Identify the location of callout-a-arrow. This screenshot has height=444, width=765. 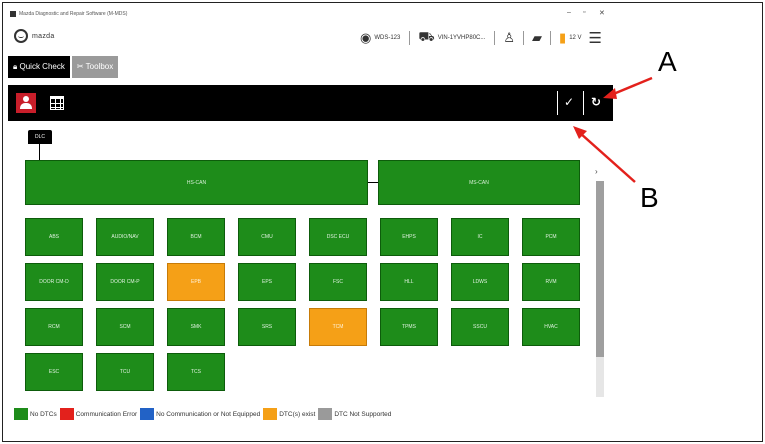
(631, 86).